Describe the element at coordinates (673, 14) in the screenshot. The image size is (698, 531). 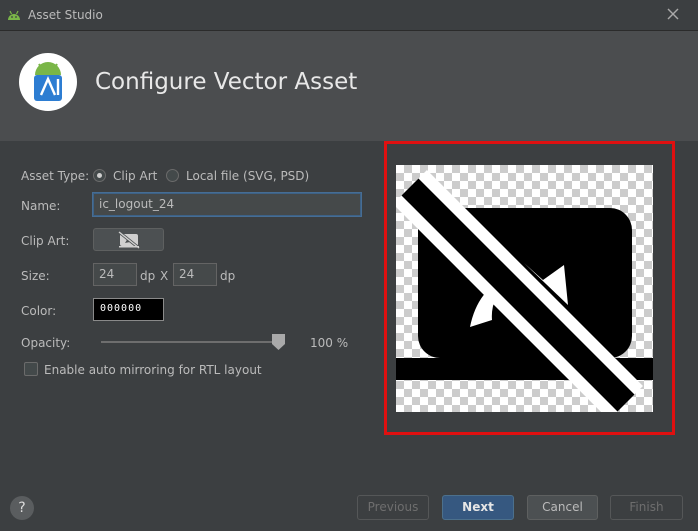
I see `close-icon` at that location.